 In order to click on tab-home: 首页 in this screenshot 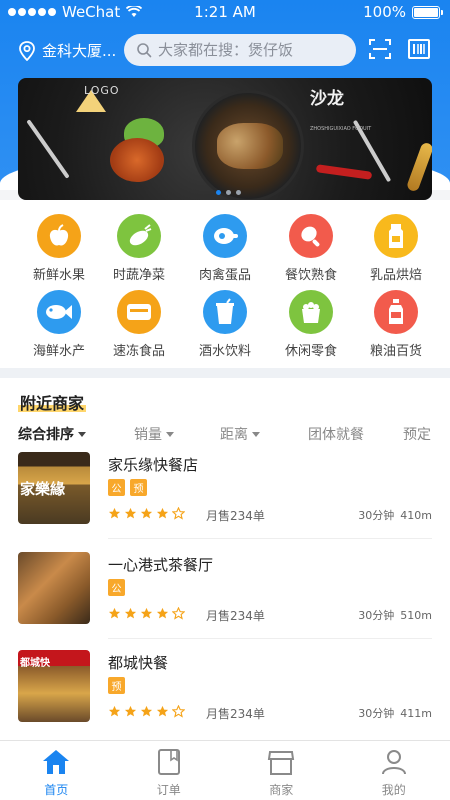, I will do `click(56, 770)`.